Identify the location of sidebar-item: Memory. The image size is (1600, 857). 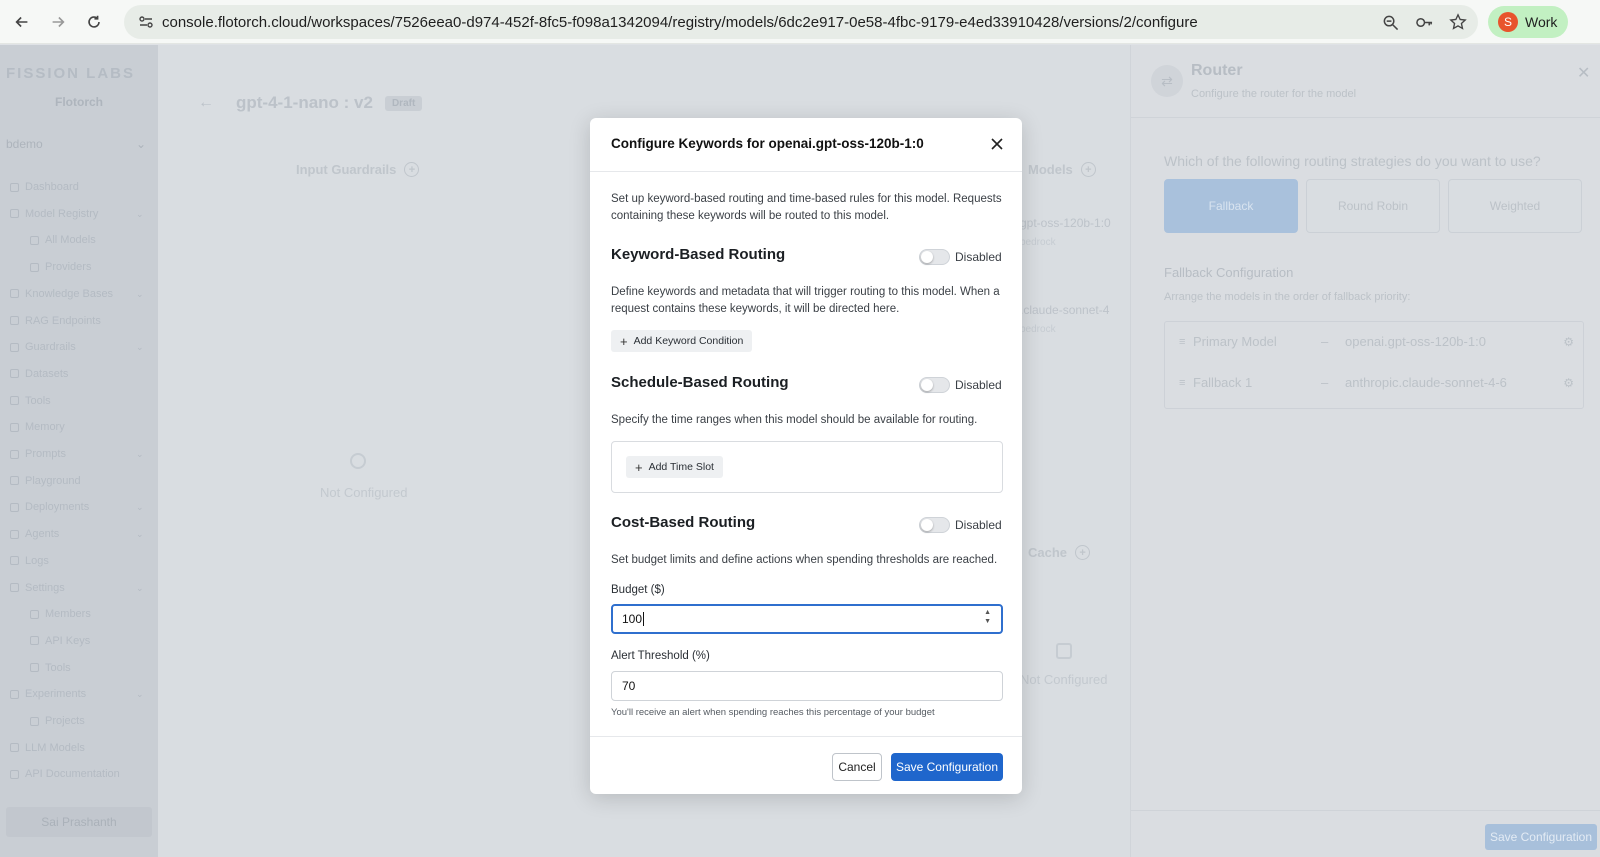
(37, 427).